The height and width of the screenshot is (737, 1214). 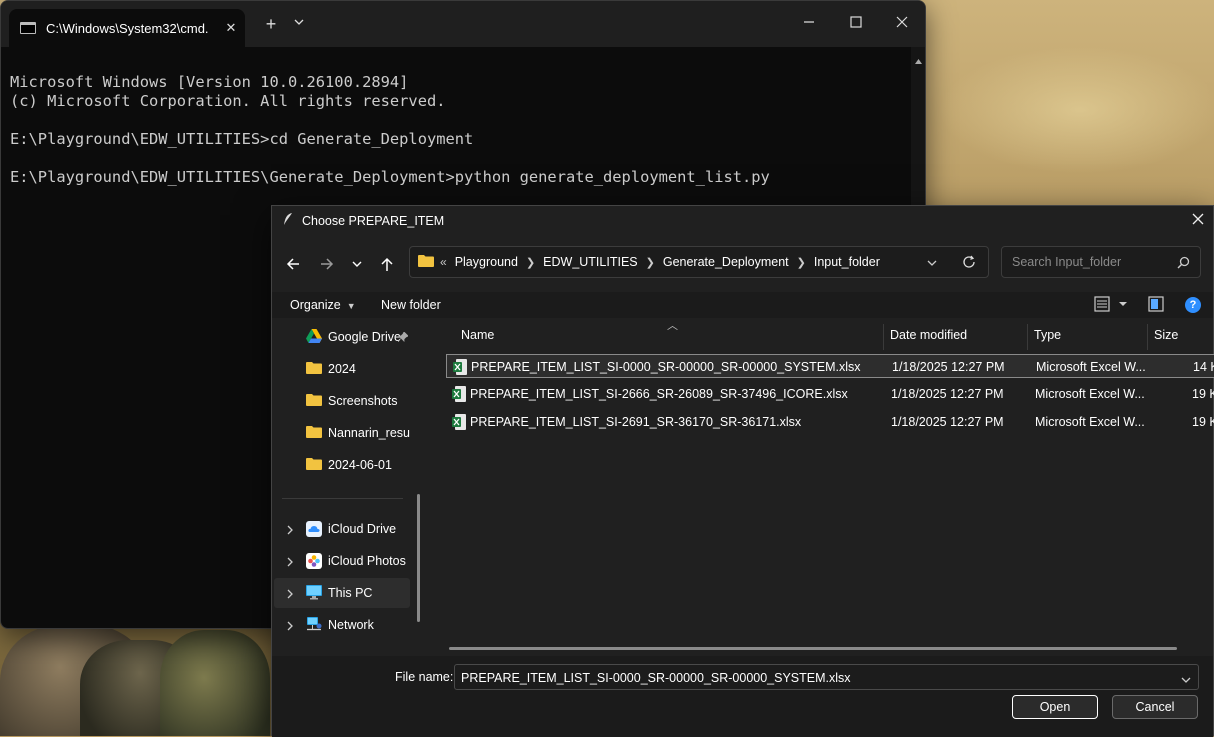 I want to click on wallpaper-rock, so click(x=215, y=683).